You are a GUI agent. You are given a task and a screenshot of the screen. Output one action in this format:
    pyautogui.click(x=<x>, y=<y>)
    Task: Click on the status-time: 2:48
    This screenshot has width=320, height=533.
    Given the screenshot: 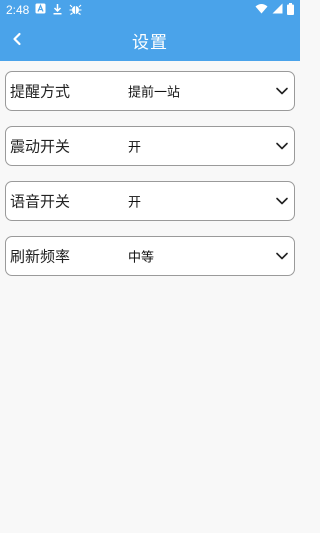 What is the action you would take?
    pyautogui.click(x=18, y=10)
    